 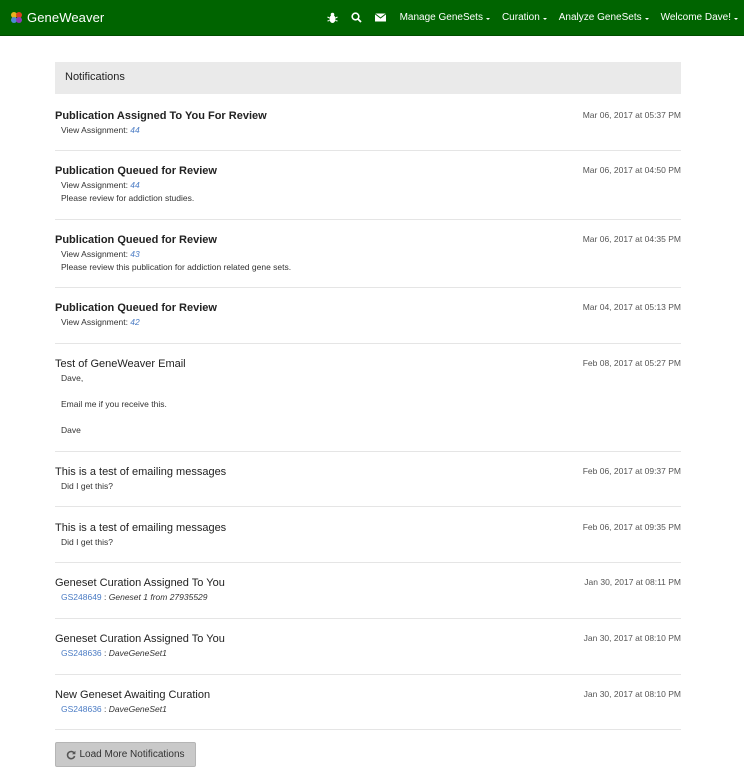 I want to click on assignment-link: 43, so click(x=134, y=254).